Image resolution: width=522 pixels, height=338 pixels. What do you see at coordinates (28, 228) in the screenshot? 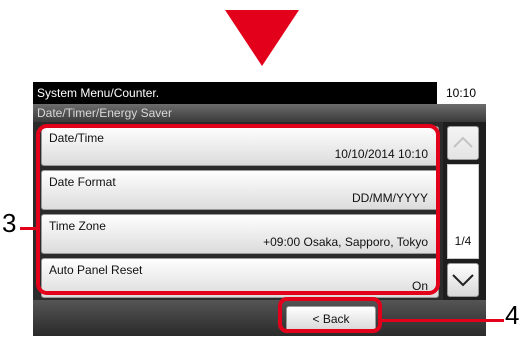
I see `callout-line-list` at bounding box center [28, 228].